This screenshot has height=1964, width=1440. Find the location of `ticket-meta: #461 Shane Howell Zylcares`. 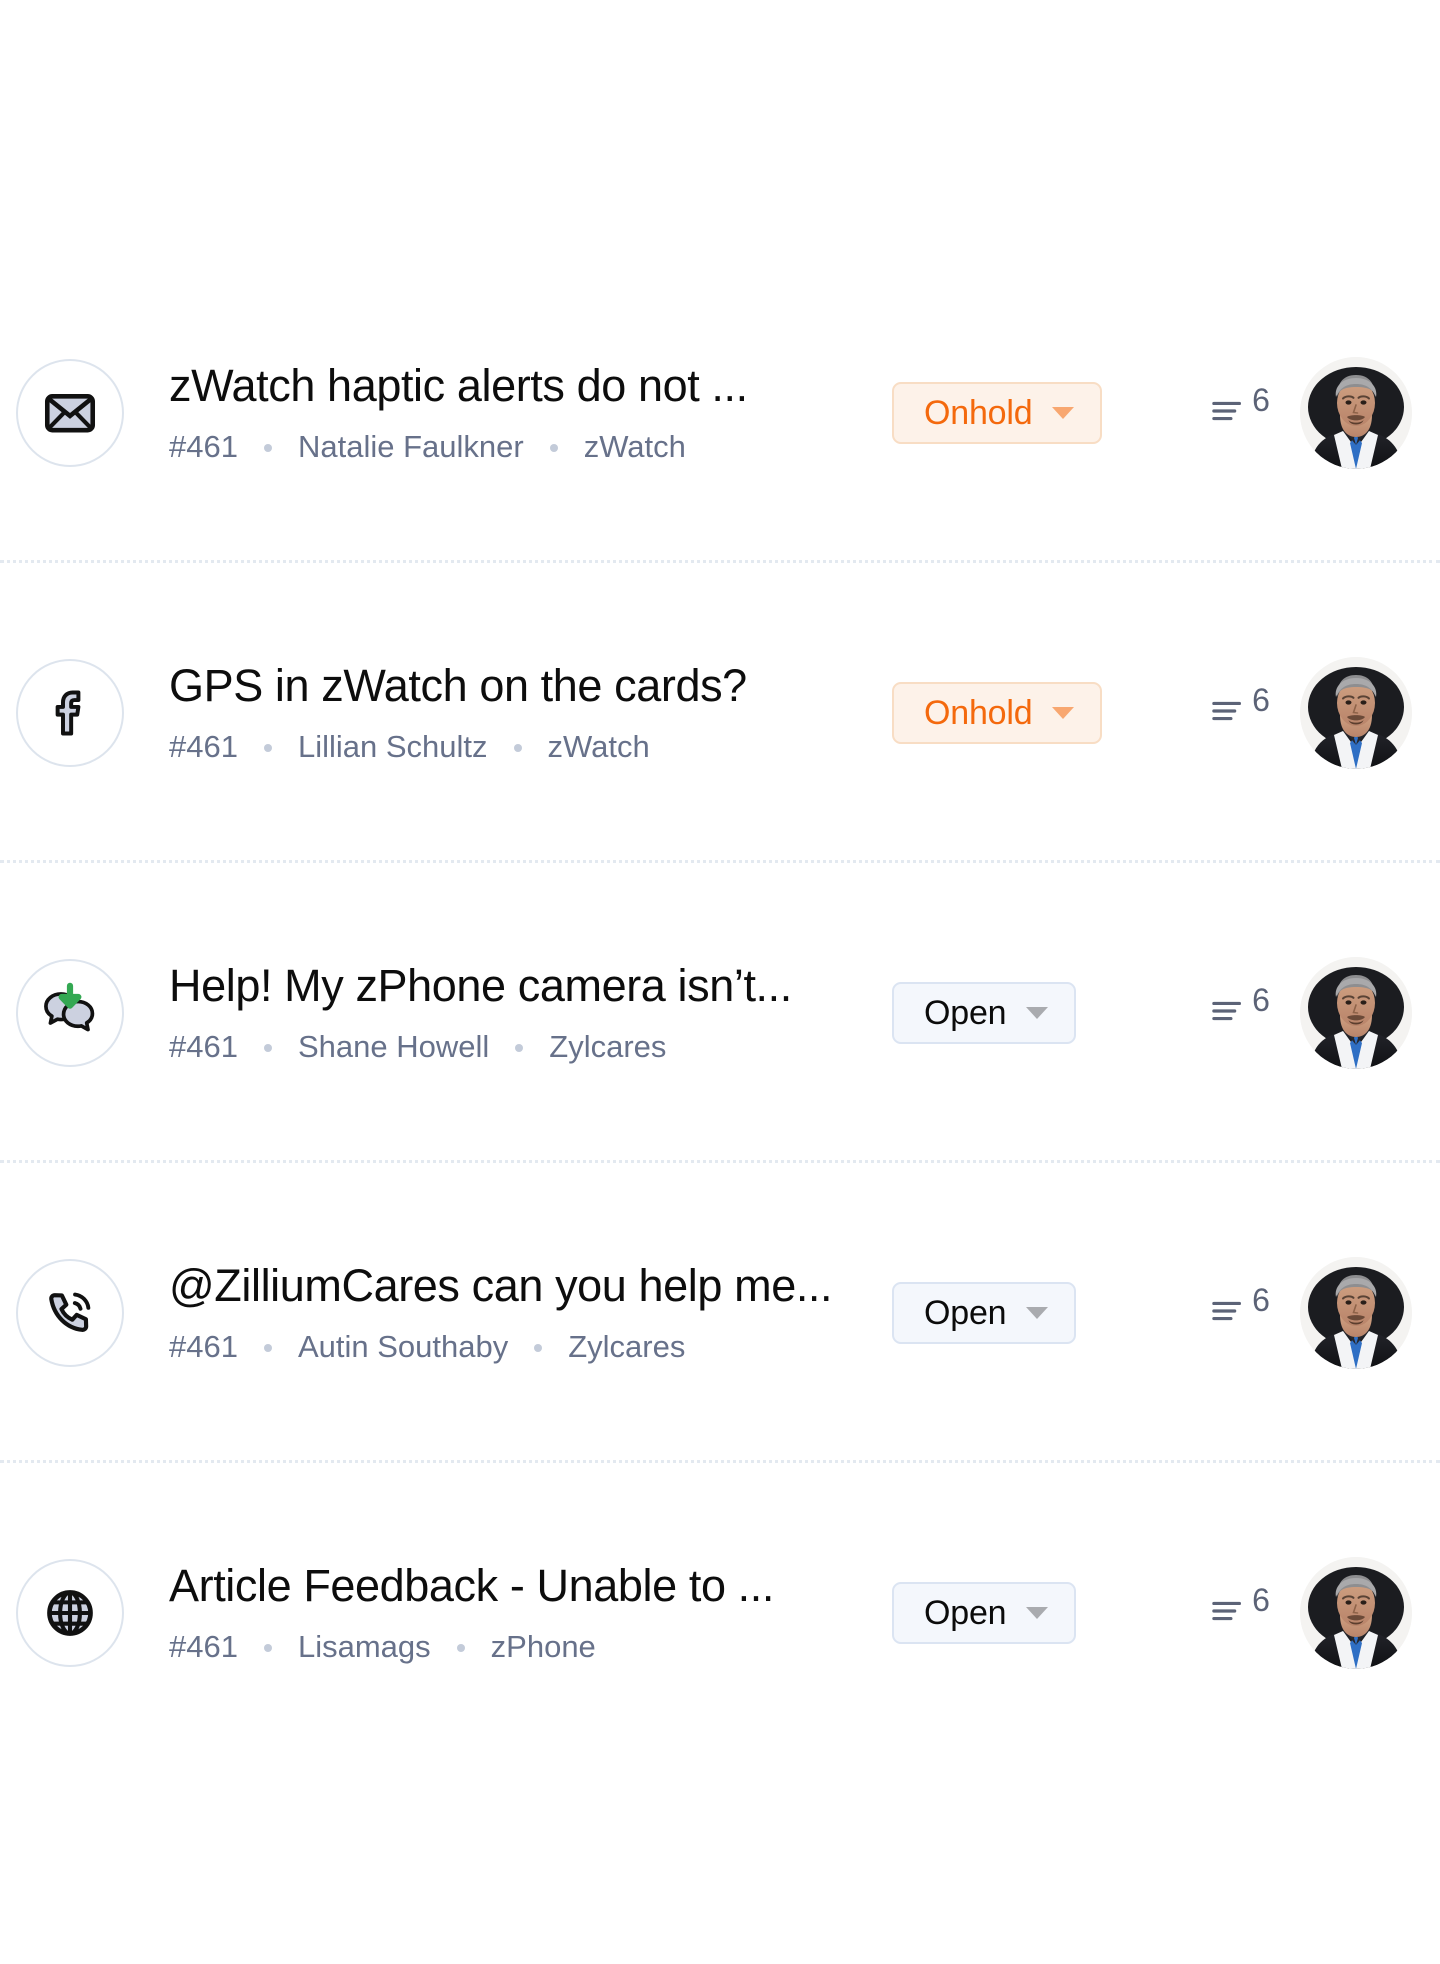

ticket-meta: #461 Shane Howell Zylcares is located at coordinates (524, 1046).